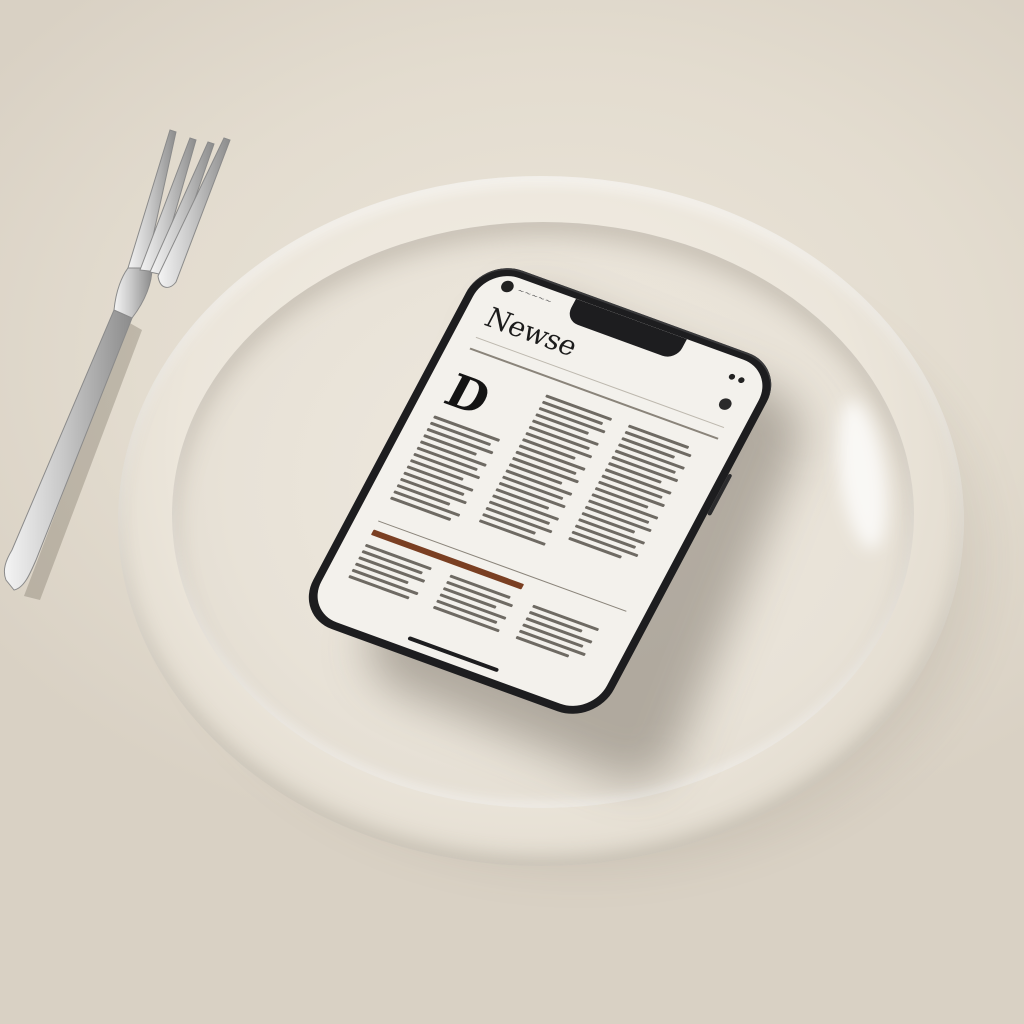  I want to click on status-text: ~~~~~, so click(534, 296).